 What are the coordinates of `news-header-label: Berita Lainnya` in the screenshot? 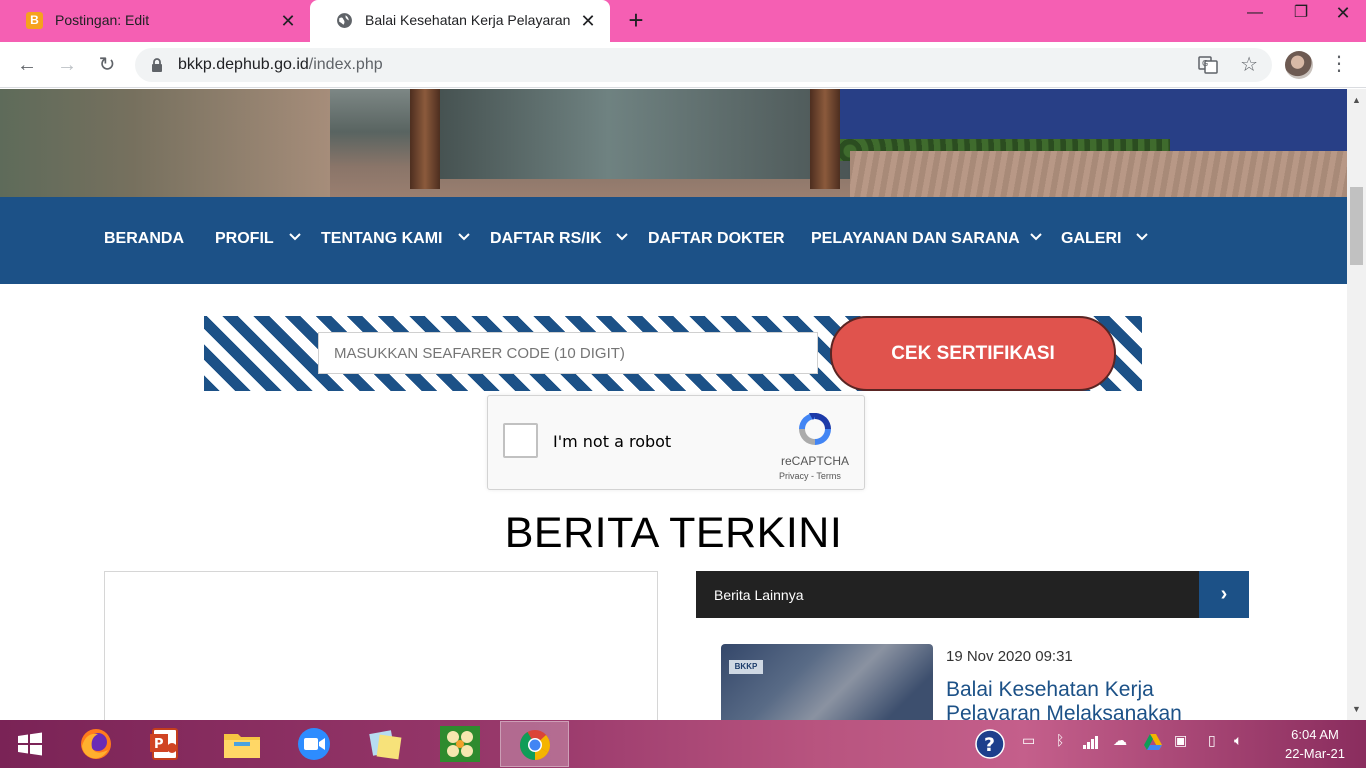 It's located at (759, 595).